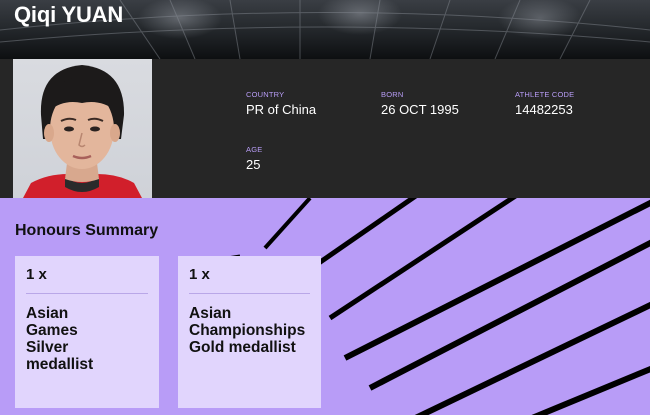 Image resolution: width=650 pixels, height=415 pixels. I want to click on athlete-code-value: 14482253, so click(544, 109).